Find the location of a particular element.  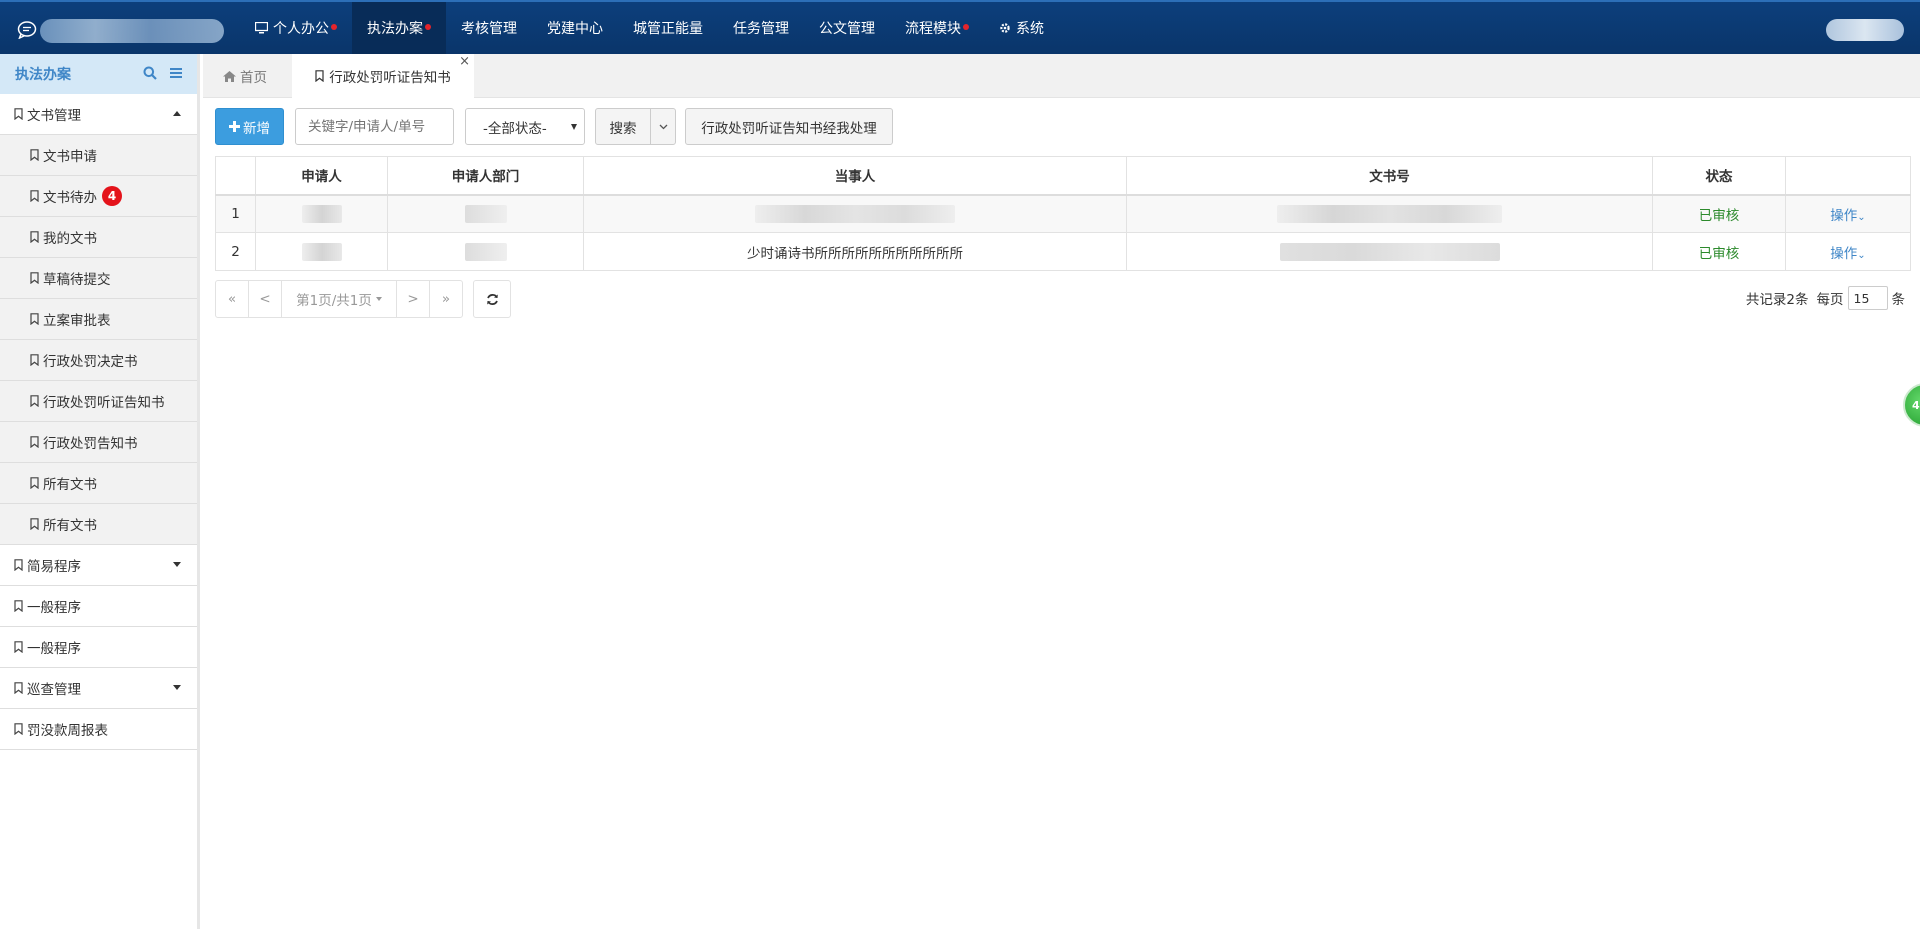

redacted-document-number is located at coordinates (1389, 251).